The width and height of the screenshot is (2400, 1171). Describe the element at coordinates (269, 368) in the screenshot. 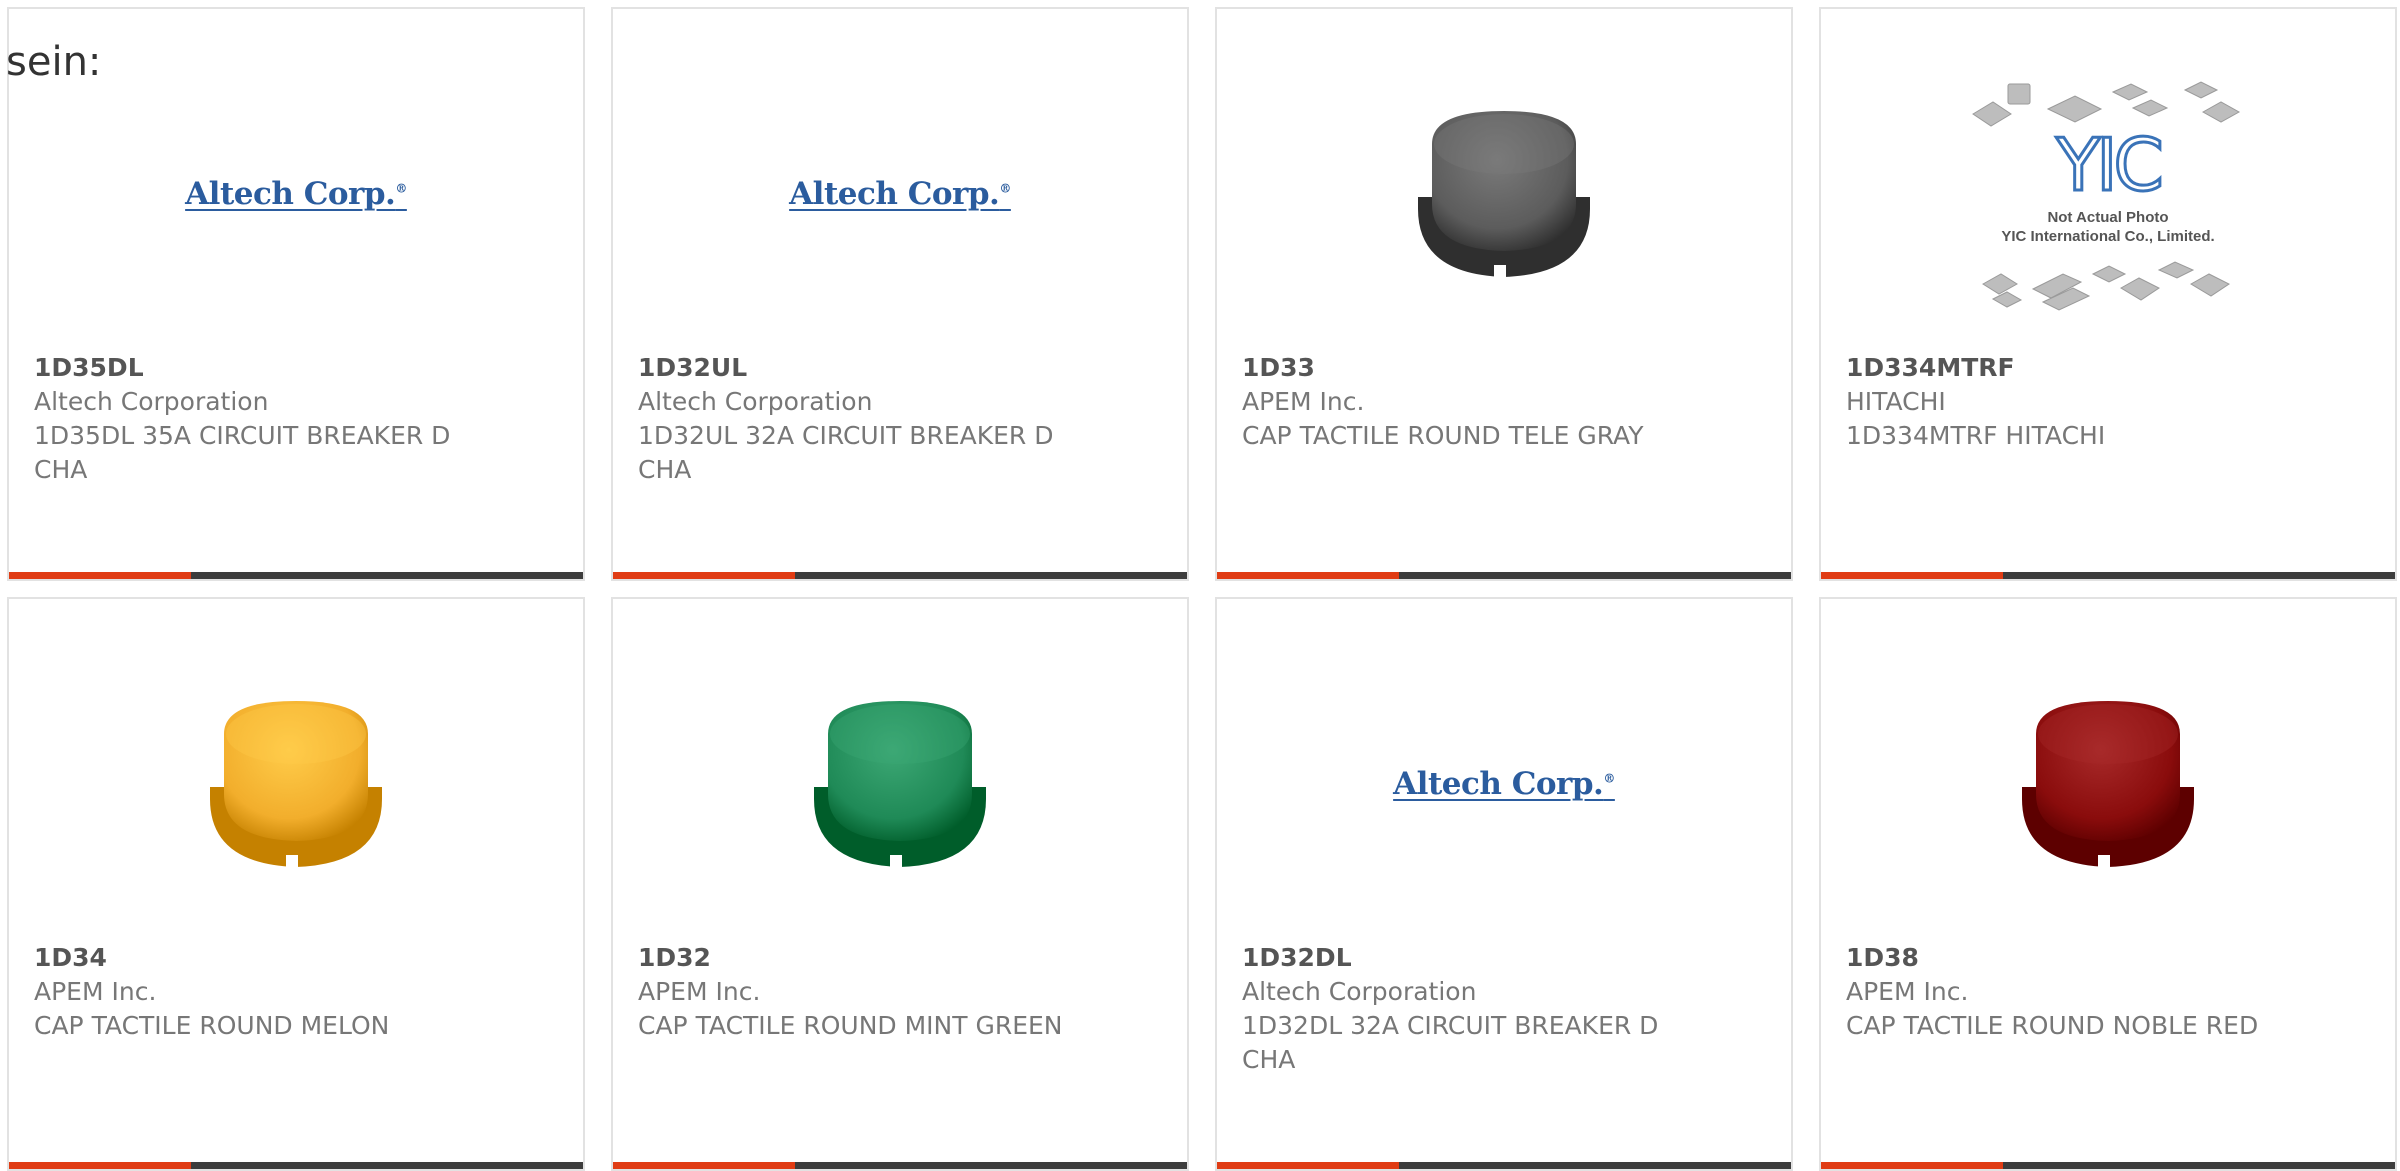

I see `part-number: 1D35DL` at that location.